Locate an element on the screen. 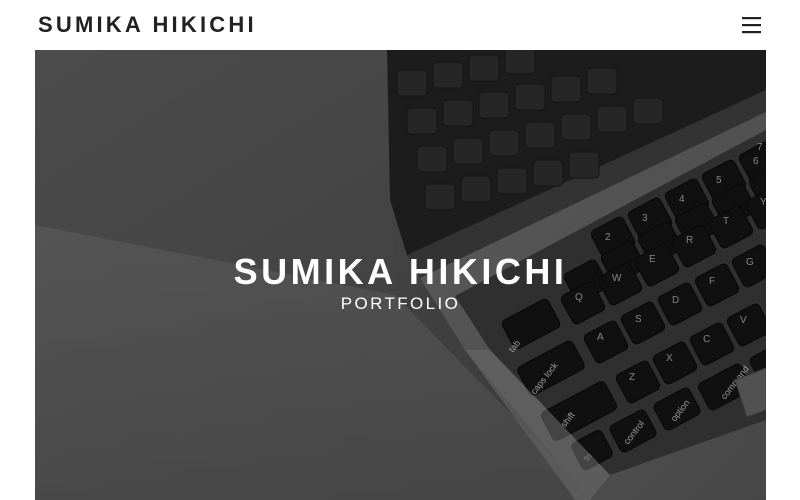 This screenshot has height=500, width=800. menu-button is located at coordinates (752, 25).